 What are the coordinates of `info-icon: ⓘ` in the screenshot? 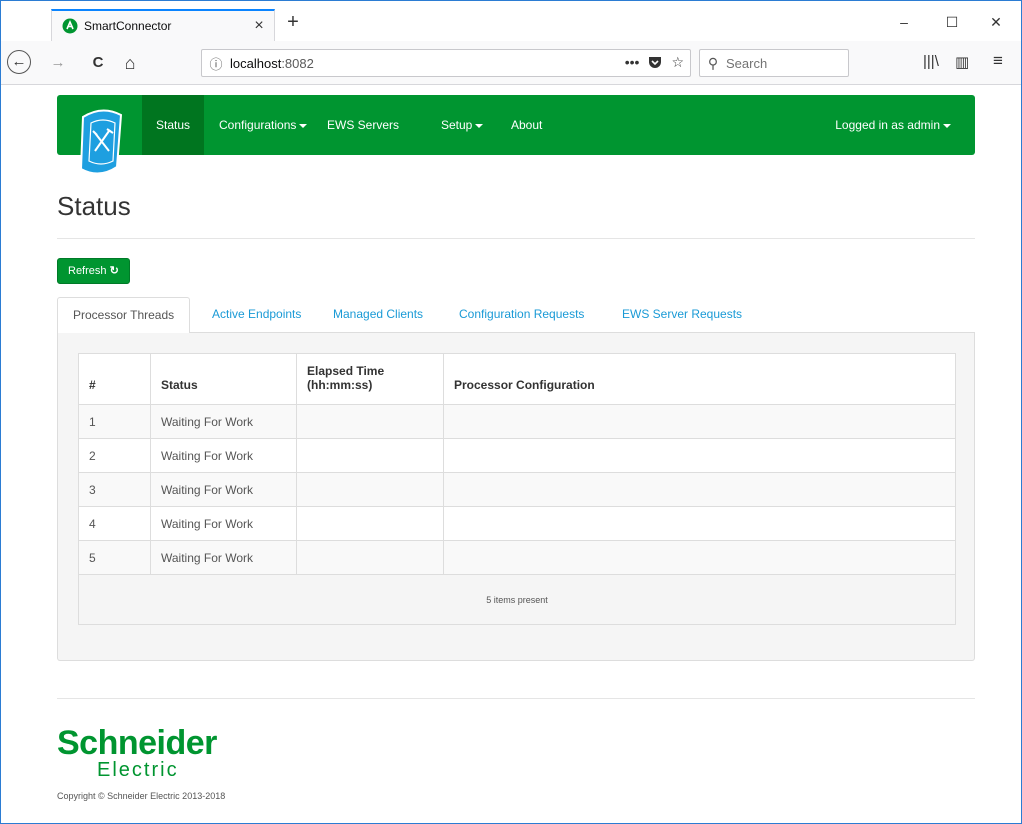 It's located at (216, 63).